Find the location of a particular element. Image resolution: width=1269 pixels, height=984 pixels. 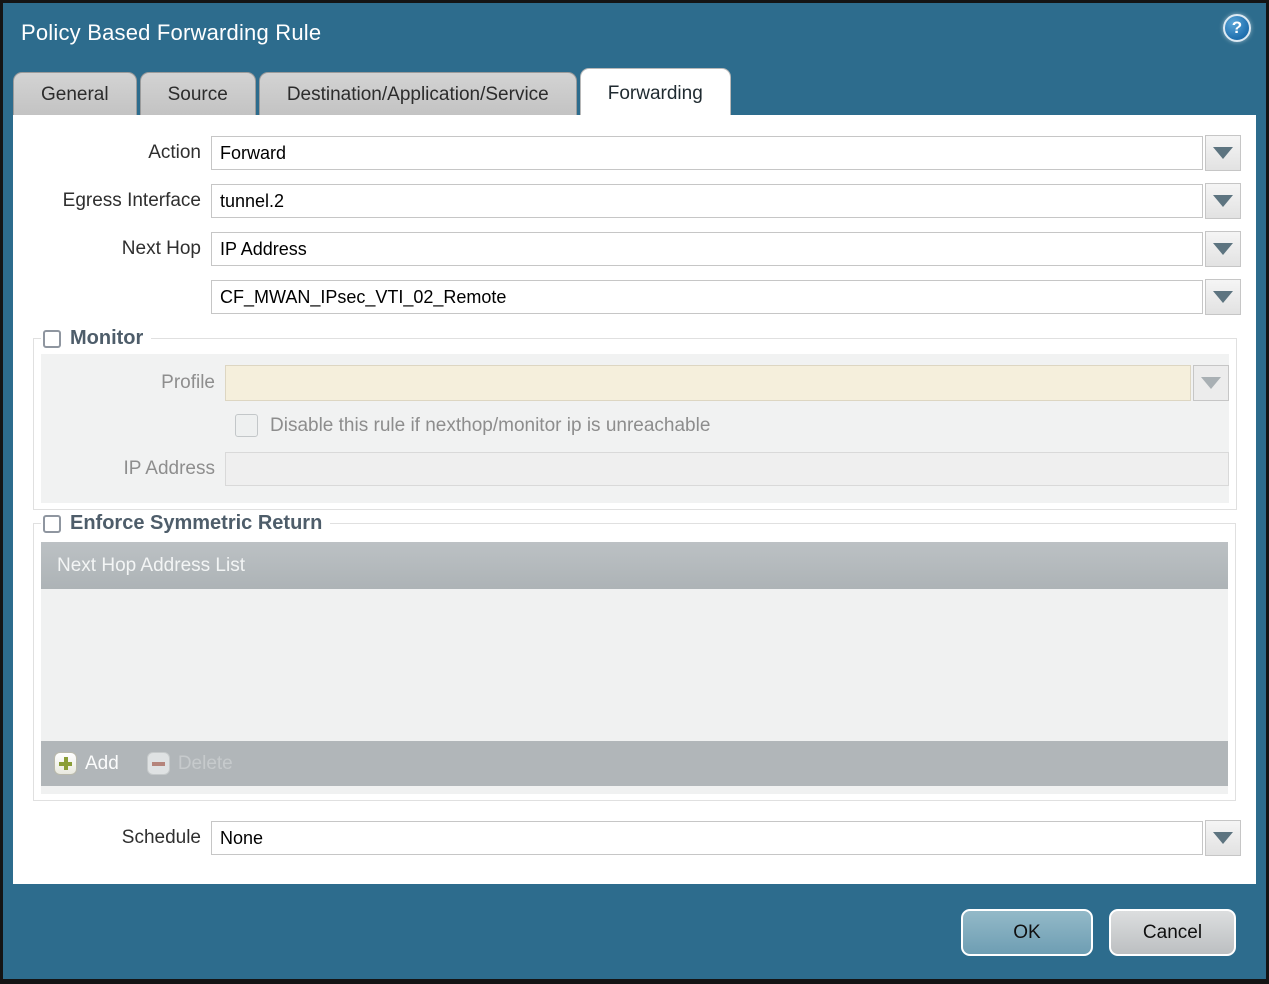

schedule-row: Schedule None is located at coordinates (634, 838).